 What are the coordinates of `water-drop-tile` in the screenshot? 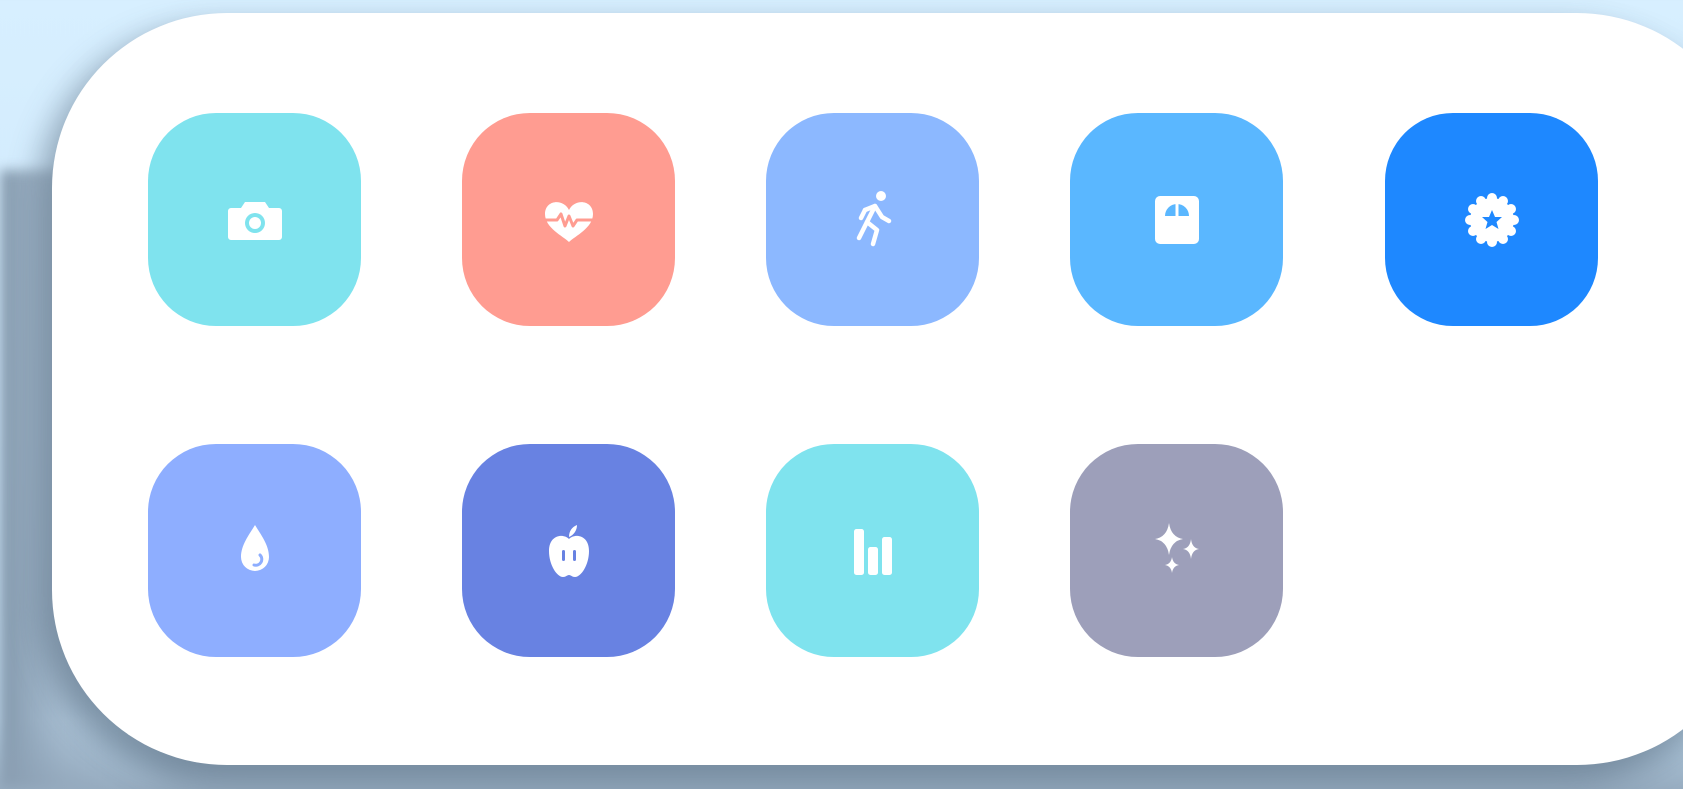 It's located at (254, 550).